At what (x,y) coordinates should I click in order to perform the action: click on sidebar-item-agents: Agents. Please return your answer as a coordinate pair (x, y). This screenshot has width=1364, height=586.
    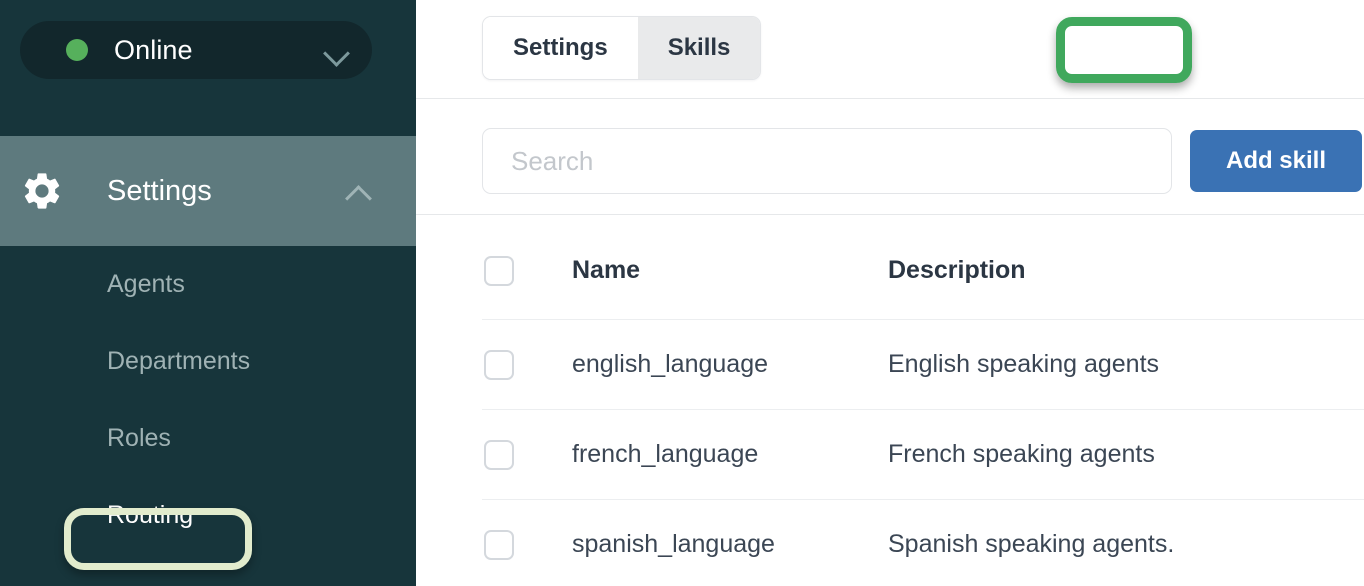
    Looking at the image, I should click on (208, 284).